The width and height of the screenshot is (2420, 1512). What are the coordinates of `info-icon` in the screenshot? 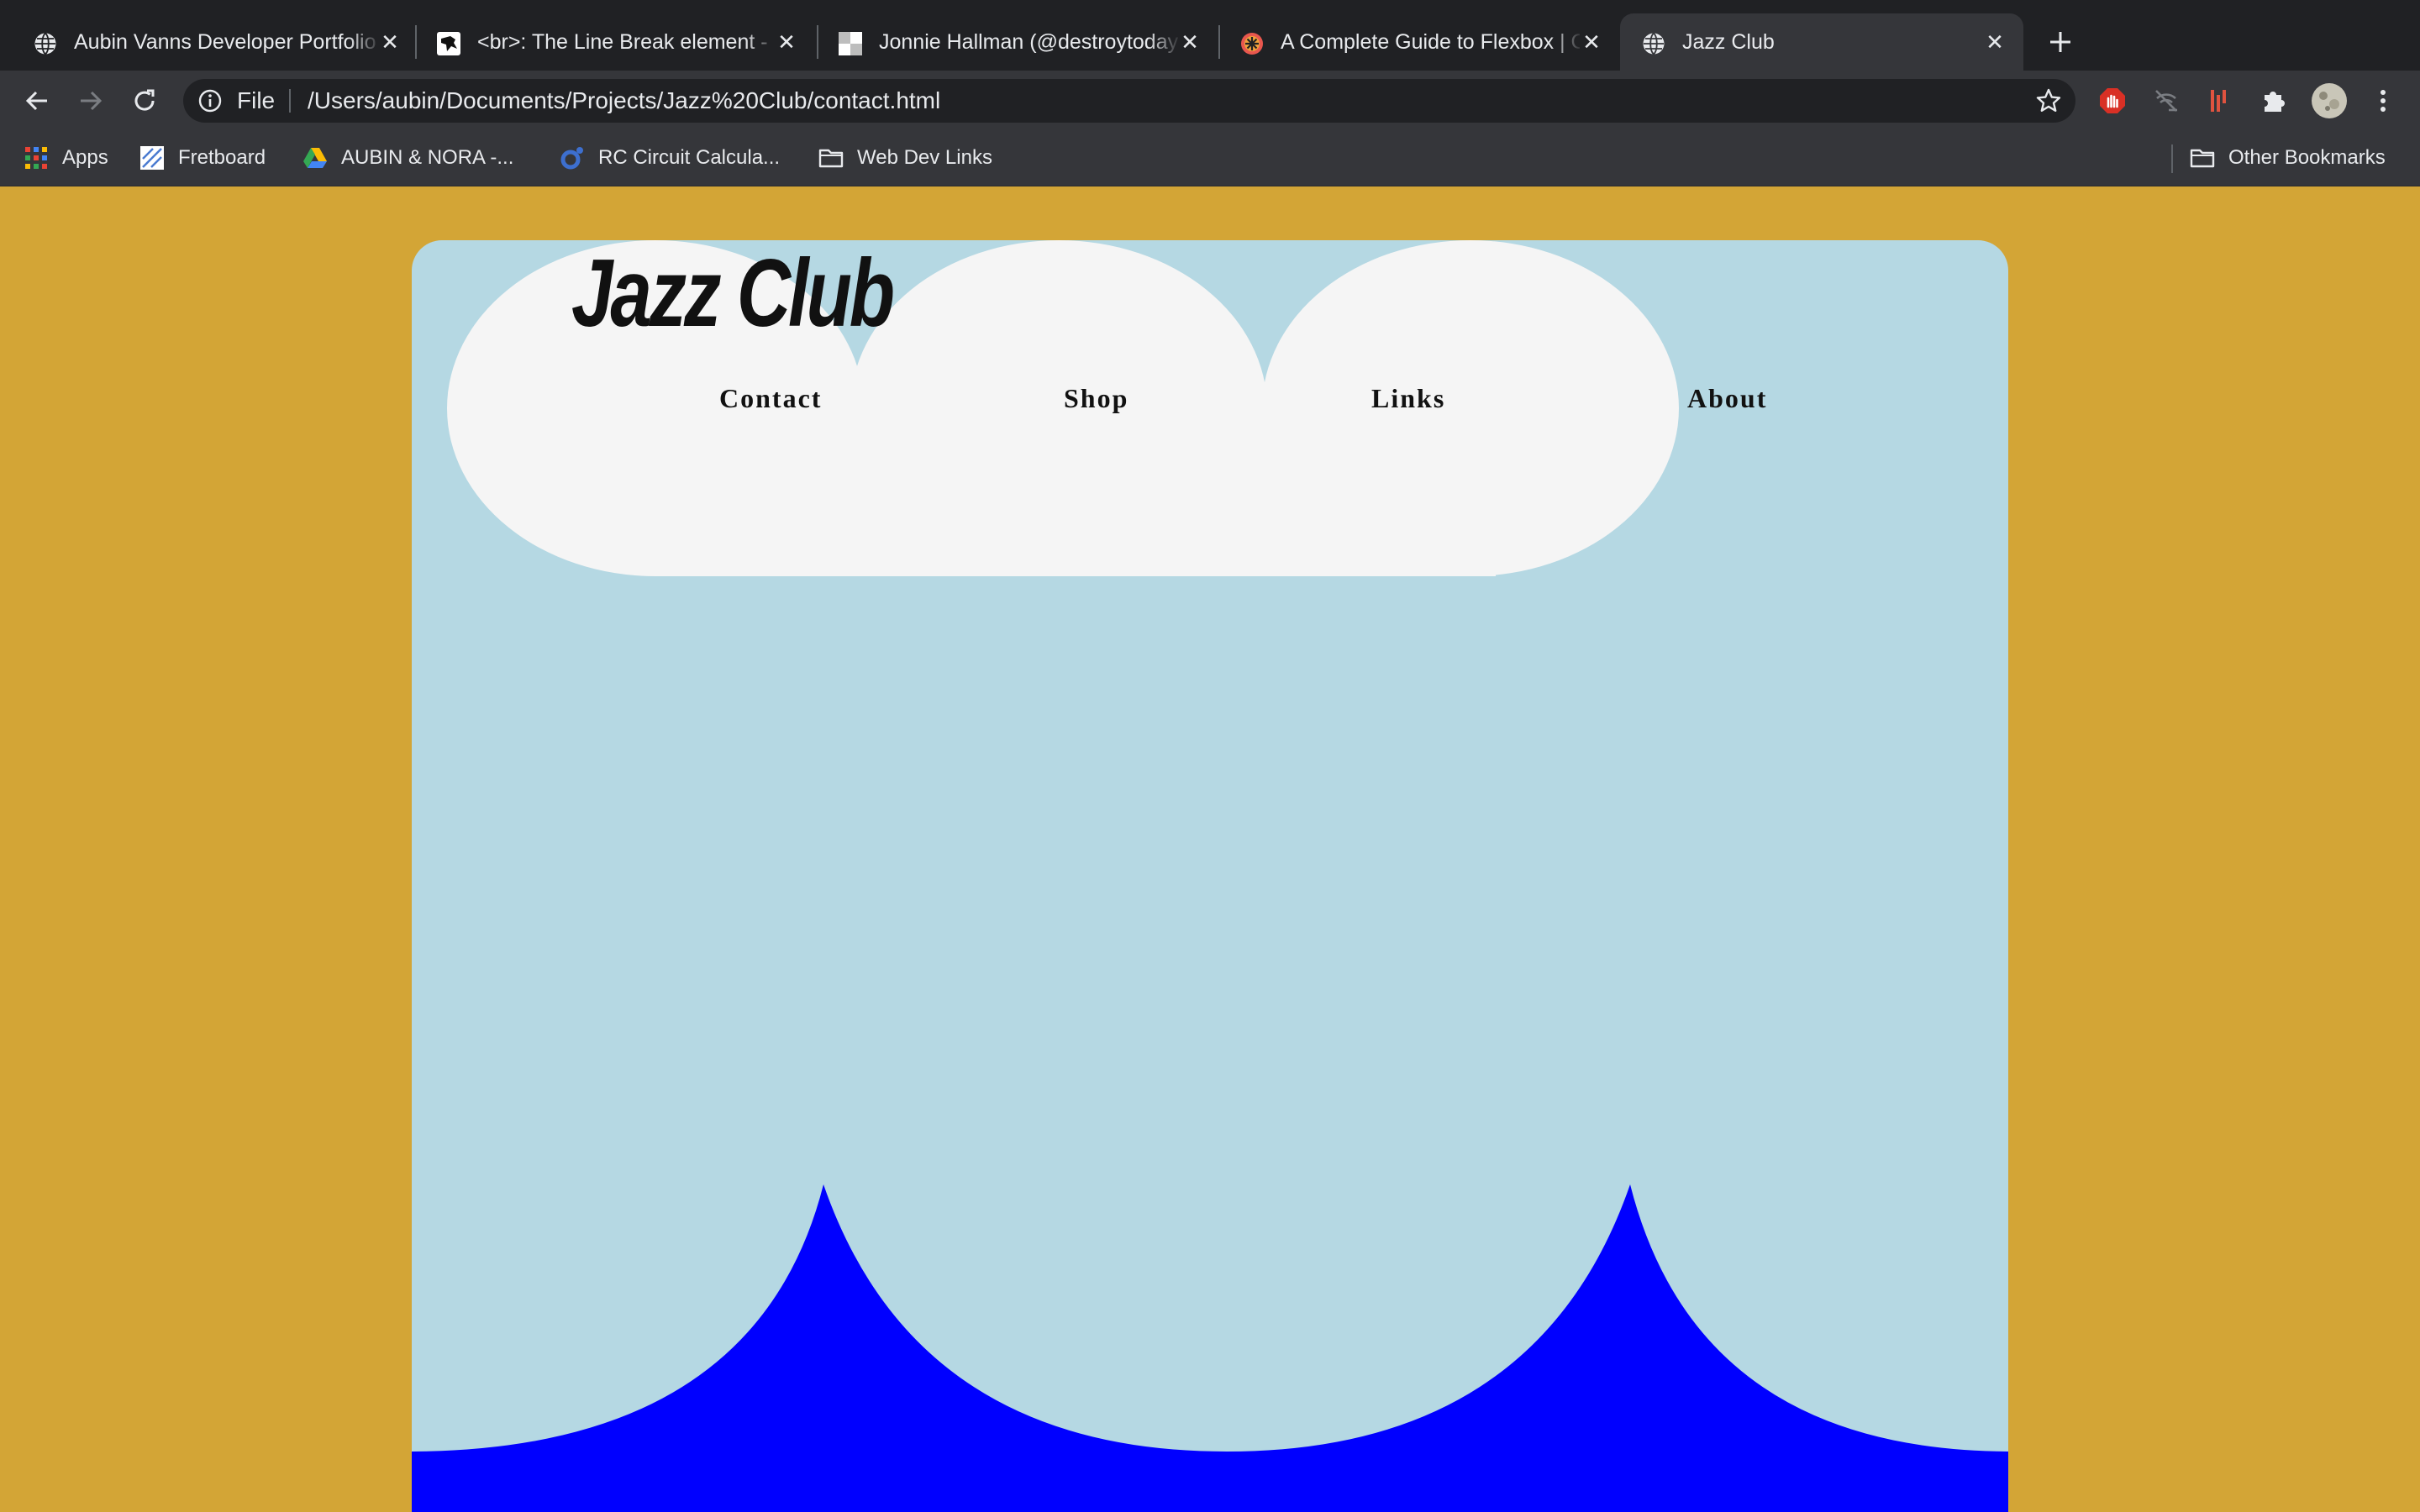 It's located at (210, 101).